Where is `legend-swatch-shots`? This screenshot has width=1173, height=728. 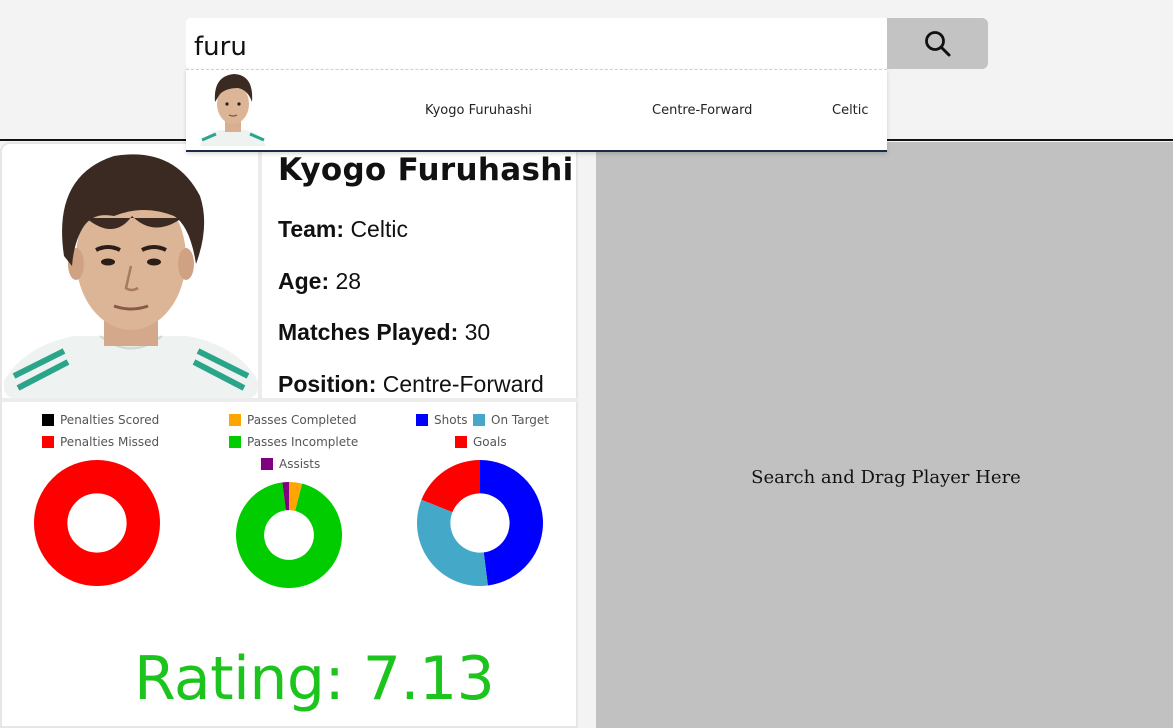
legend-swatch-shots is located at coordinates (422, 420).